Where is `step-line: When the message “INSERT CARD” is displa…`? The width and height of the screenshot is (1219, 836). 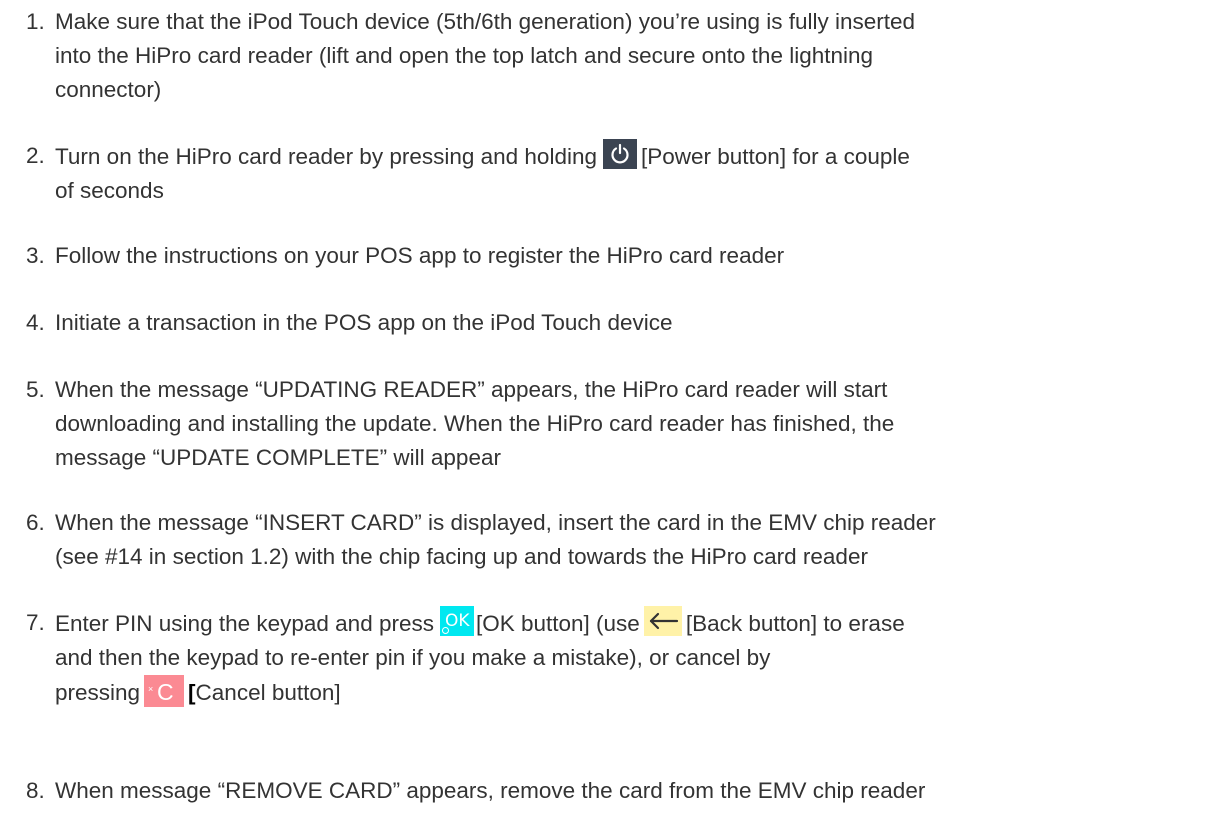
step-line: When the message “INSERT CARD” is displa… is located at coordinates (495, 522).